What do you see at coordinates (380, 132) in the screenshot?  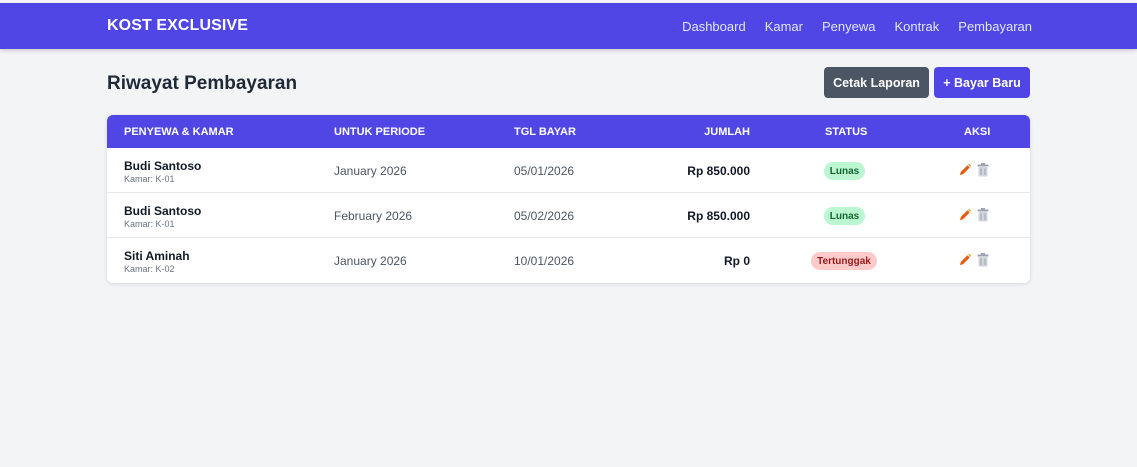 I see `header-period: UNTUK PERIODE` at bounding box center [380, 132].